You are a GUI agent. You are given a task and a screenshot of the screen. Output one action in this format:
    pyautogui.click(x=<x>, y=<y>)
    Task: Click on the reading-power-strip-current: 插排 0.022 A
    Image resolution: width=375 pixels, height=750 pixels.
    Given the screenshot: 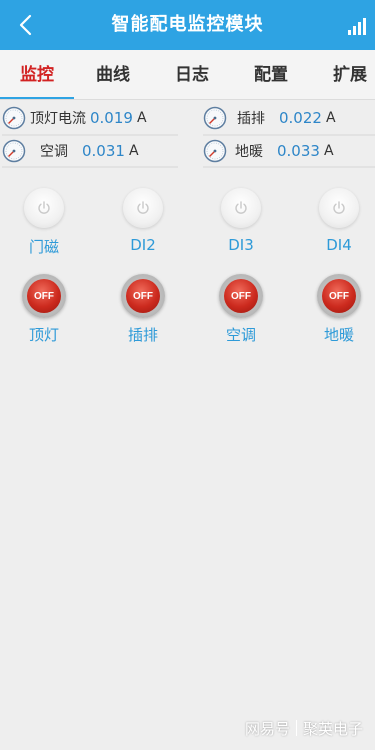 What is the action you would take?
    pyautogui.click(x=269, y=118)
    